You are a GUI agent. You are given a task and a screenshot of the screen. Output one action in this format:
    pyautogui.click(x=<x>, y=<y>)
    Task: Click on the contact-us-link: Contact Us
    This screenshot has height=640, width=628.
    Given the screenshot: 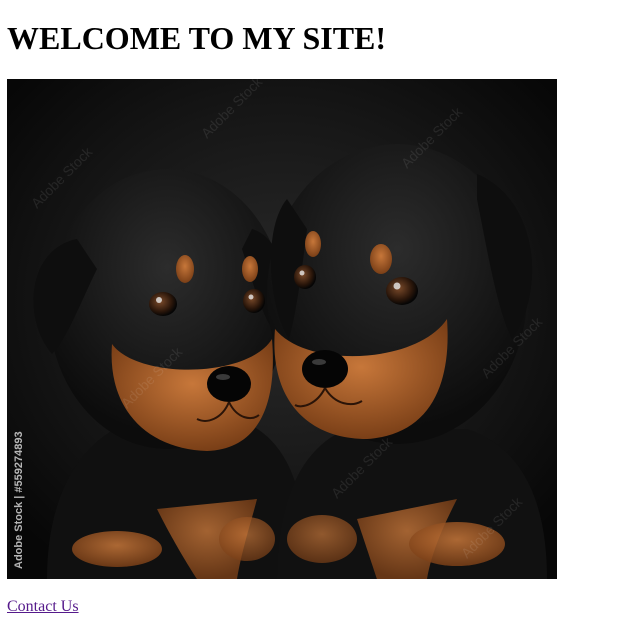 What is the action you would take?
    pyautogui.click(x=43, y=607)
    